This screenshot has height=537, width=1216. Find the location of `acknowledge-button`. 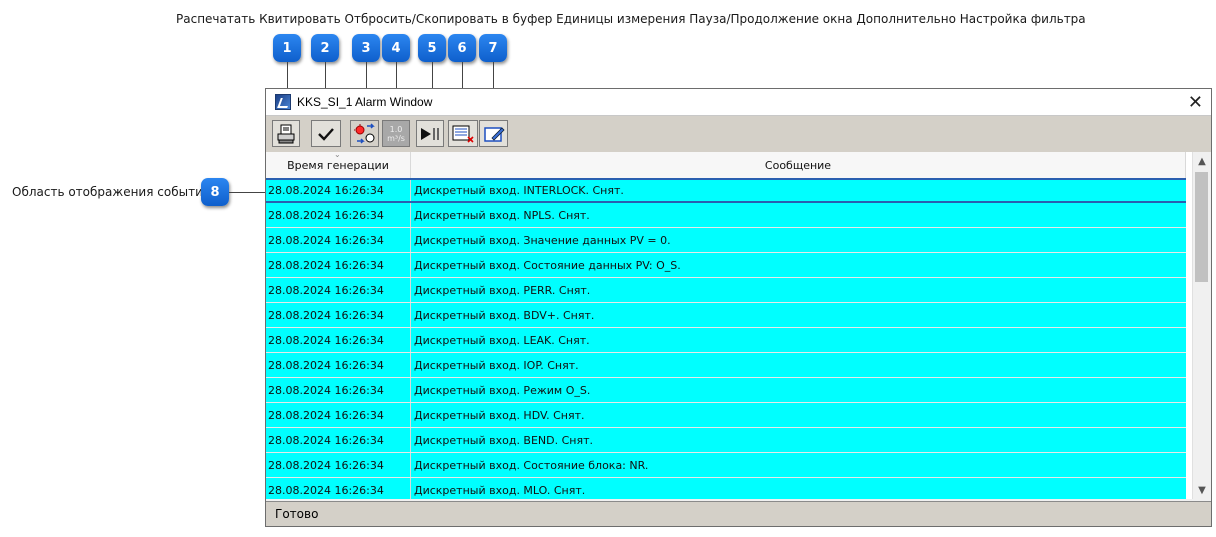

acknowledge-button is located at coordinates (326, 133).